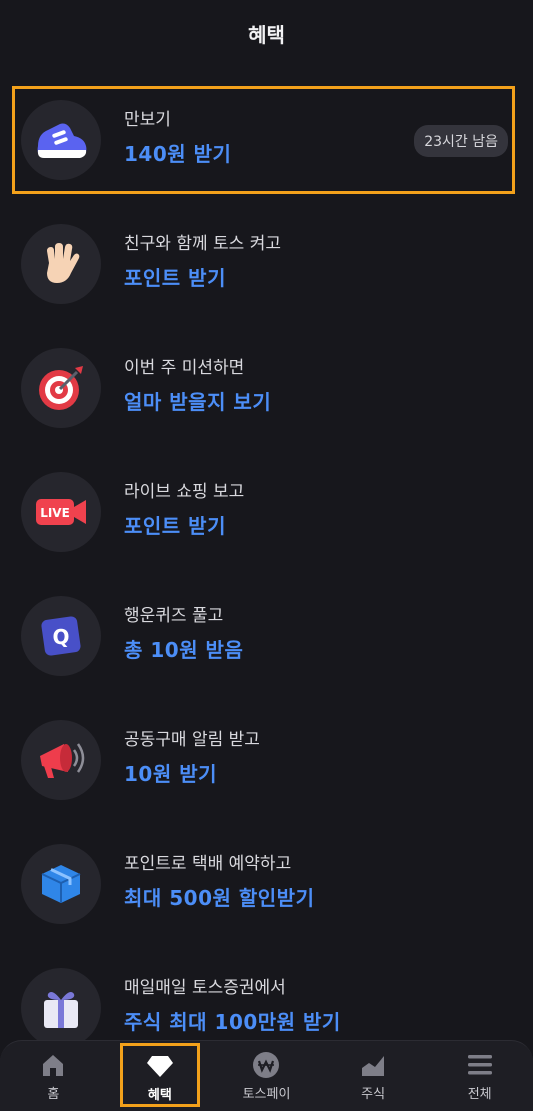 This screenshot has width=533, height=1111. I want to click on tab-stocks: 주식, so click(373, 1079).